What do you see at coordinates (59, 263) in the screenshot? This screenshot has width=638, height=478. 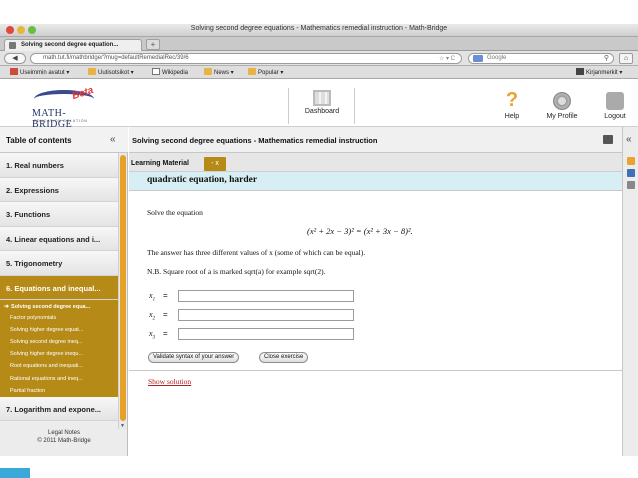 I see `toc-item: 5. Trigonometry` at bounding box center [59, 263].